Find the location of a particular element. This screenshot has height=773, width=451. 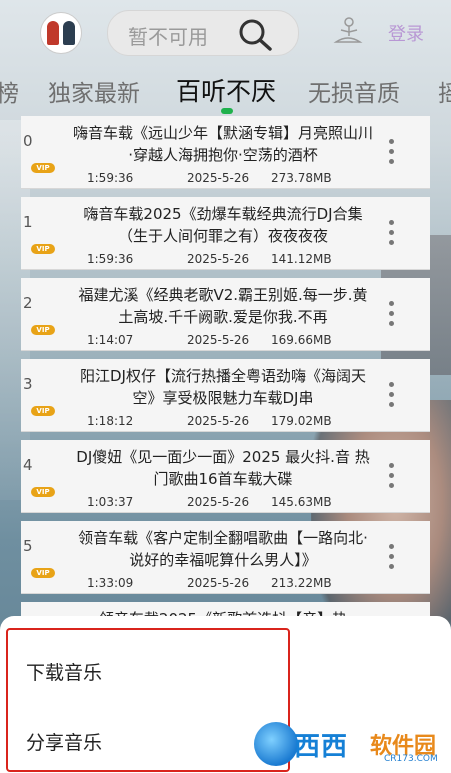

avatar is located at coordinates (61, 33).